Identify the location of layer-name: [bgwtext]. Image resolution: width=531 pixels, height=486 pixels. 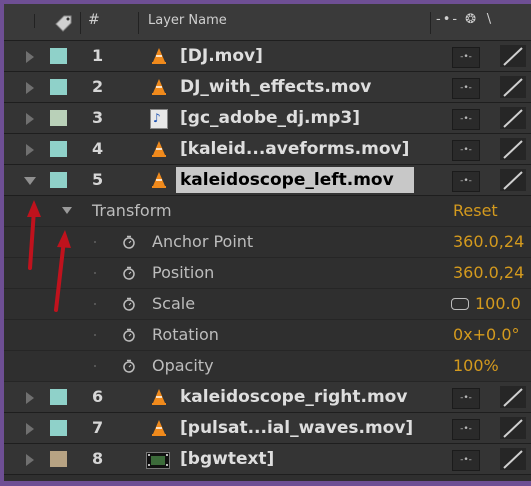
(227, 459).